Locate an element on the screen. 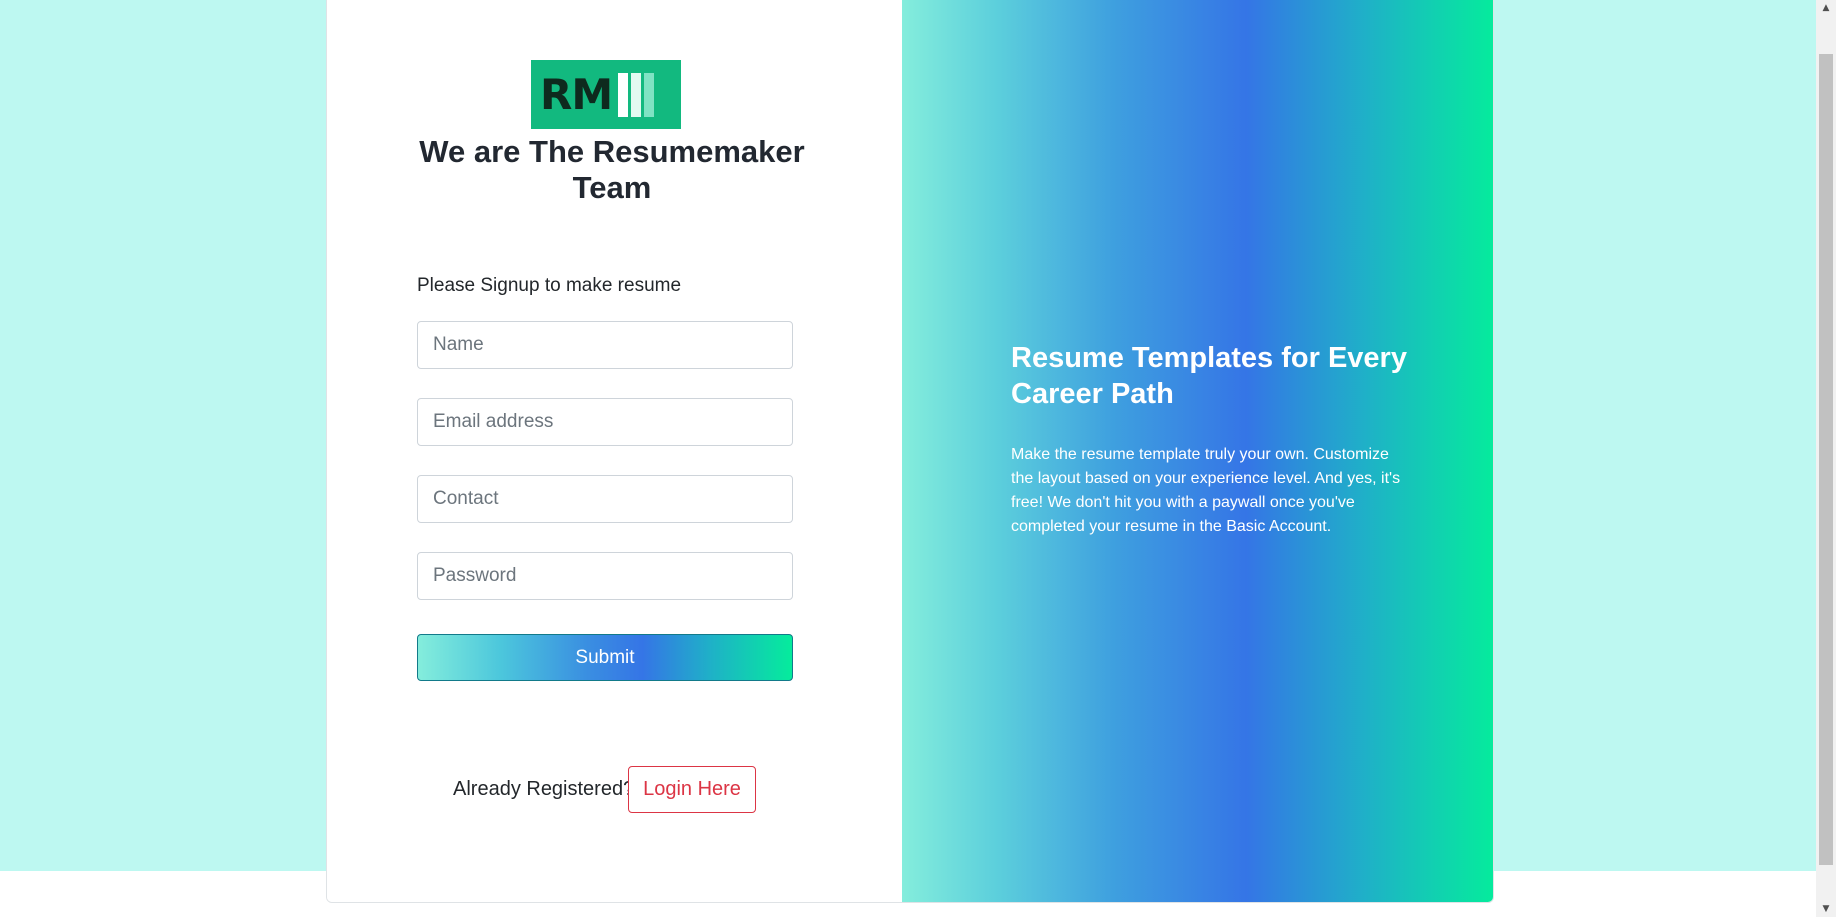 The height and width of the screenshot is (917, 1836). scrollbar-thumb is located at coordinates (1826, 459).